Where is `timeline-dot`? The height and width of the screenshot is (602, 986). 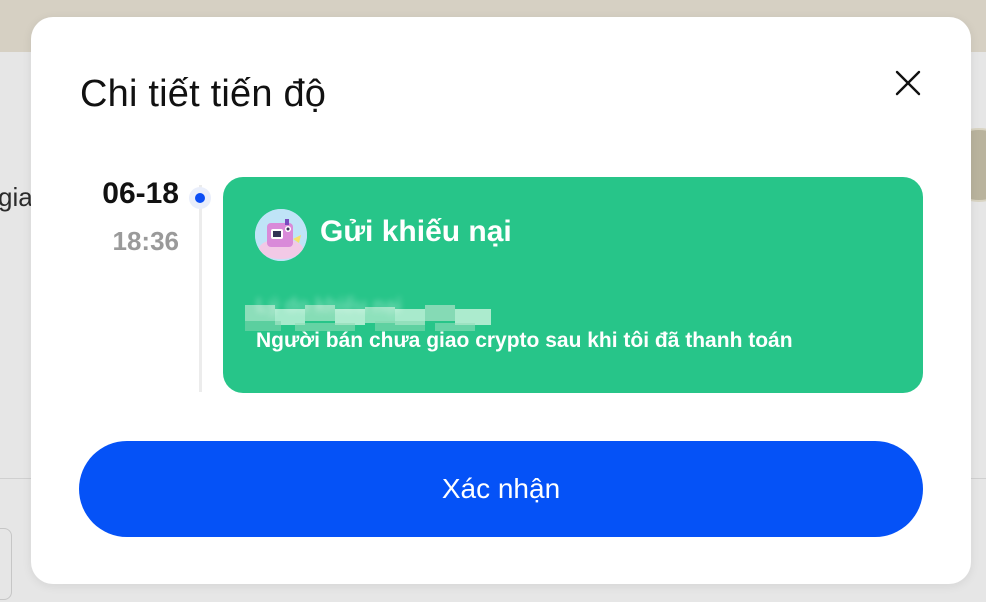 timeline-dot is located at coordinates (200, 198).